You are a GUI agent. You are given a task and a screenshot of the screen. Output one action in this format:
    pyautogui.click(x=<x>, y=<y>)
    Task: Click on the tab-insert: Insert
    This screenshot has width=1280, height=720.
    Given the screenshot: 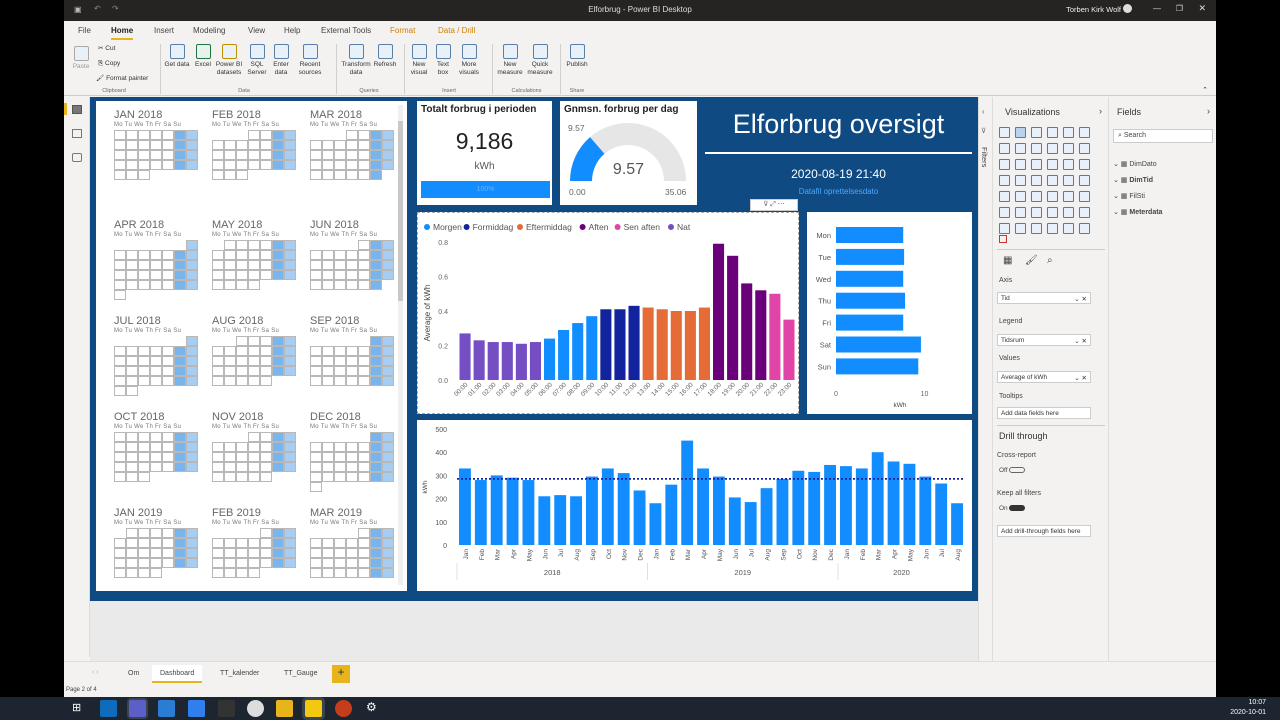 What is the action you would take?
    pyautogui.click(x=164, y=30)
    